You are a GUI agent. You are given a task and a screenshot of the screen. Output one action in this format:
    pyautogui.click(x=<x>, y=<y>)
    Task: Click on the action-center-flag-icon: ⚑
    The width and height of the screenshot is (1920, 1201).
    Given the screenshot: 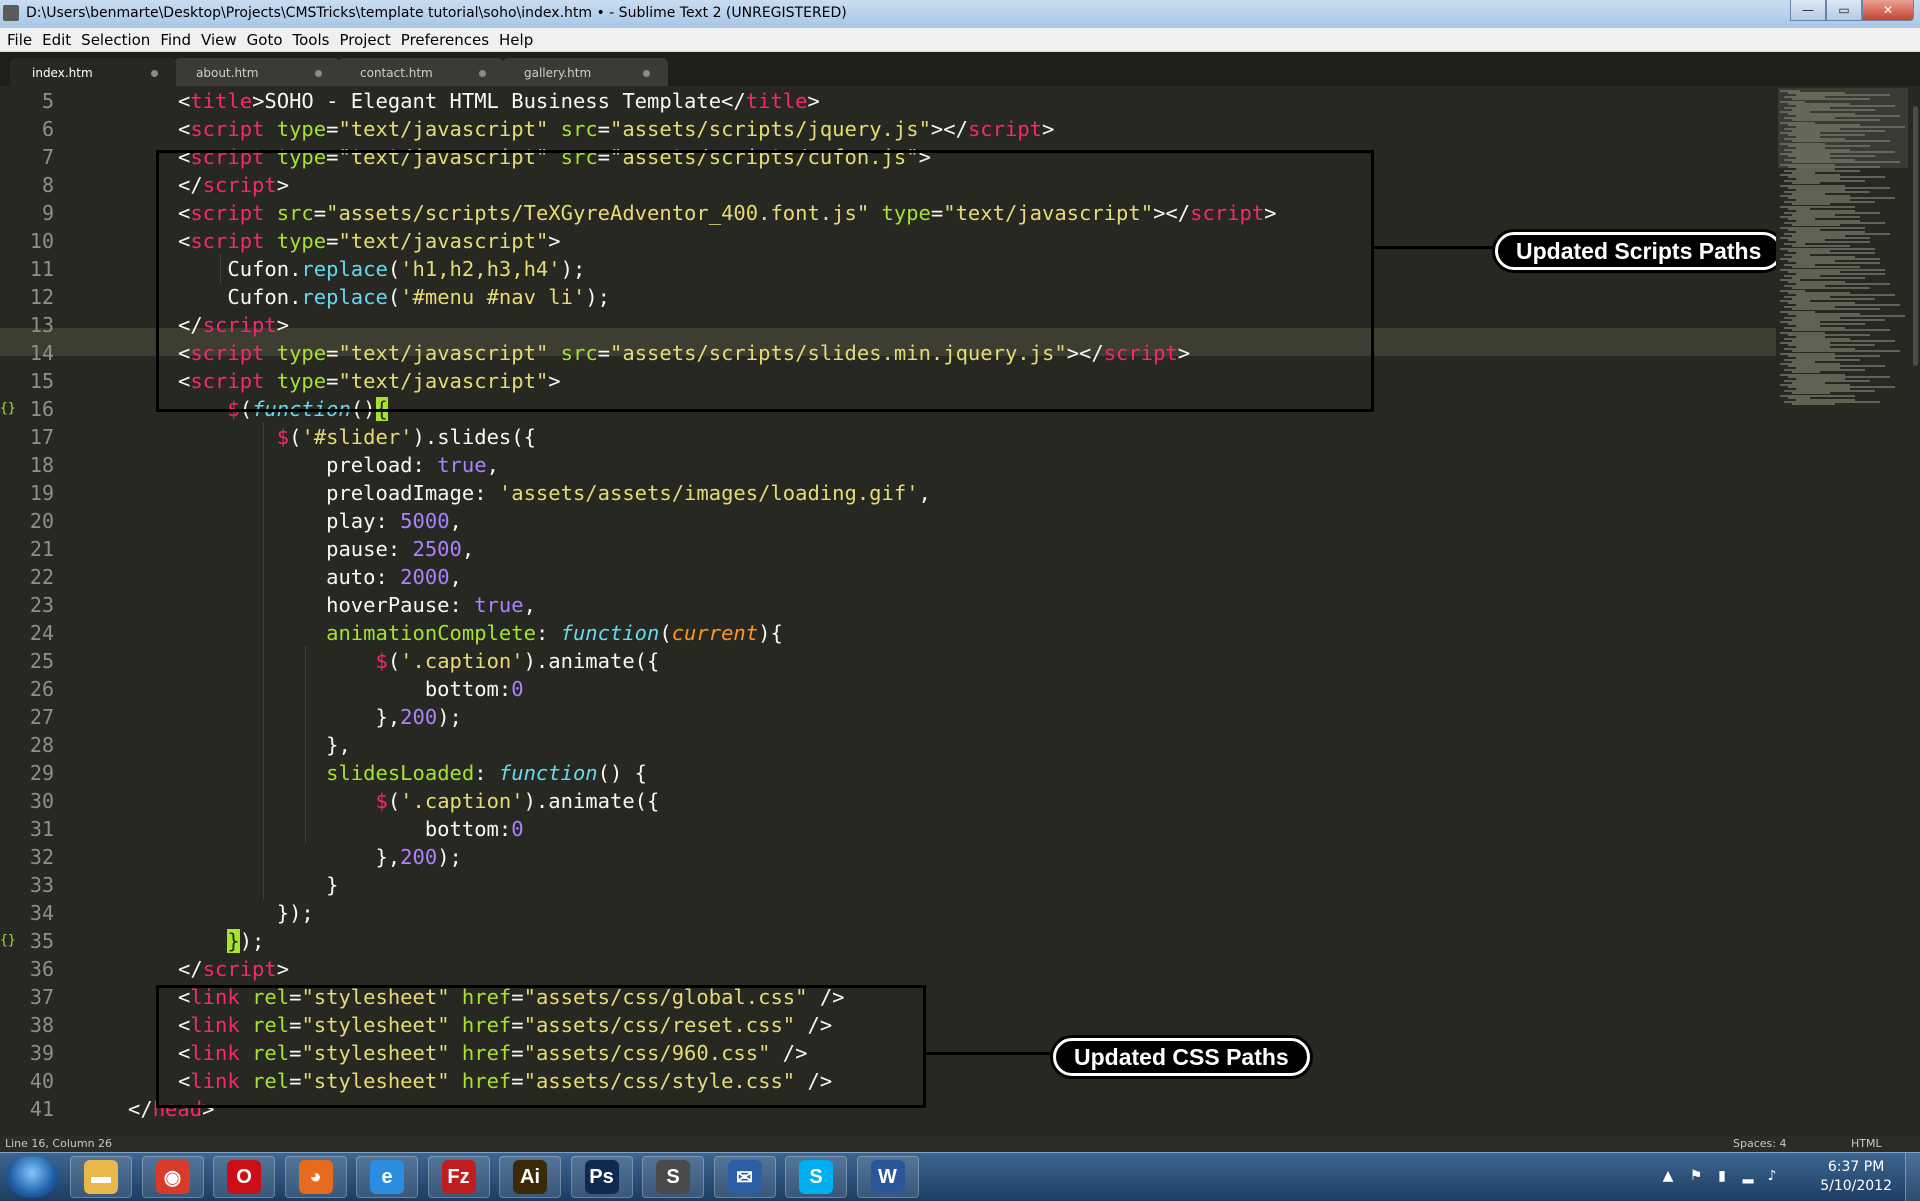 What is the action you would take?
    pyautogui.click(x=1696, y=1176)
    